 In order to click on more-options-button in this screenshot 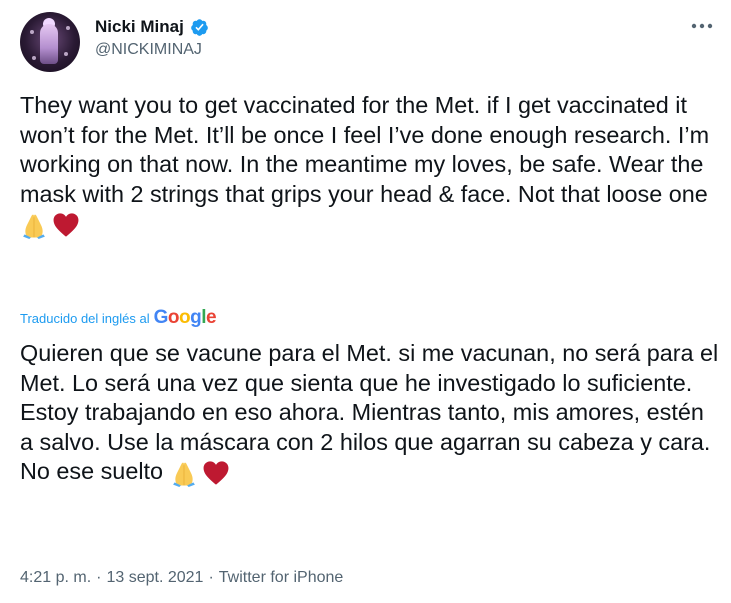, I will do `click(702, 26)`.